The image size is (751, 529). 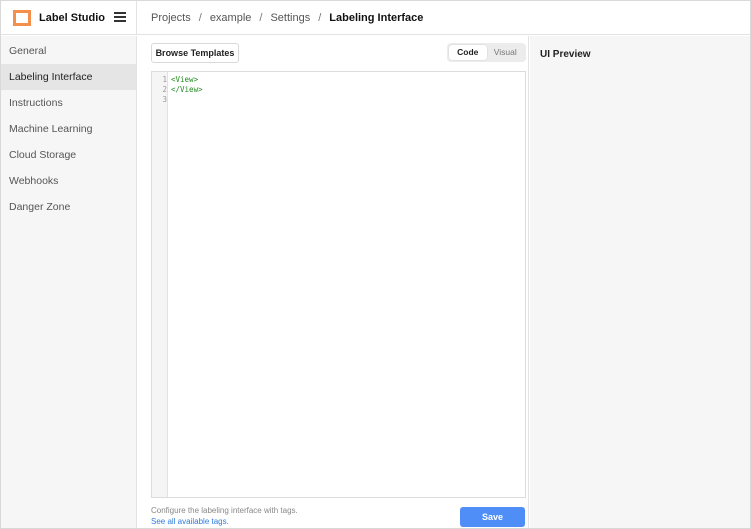 What do you see at coordinates (565, 54) in the screenshot?
I see `preview-title: UI Preview` at bounding box center [565, 54].